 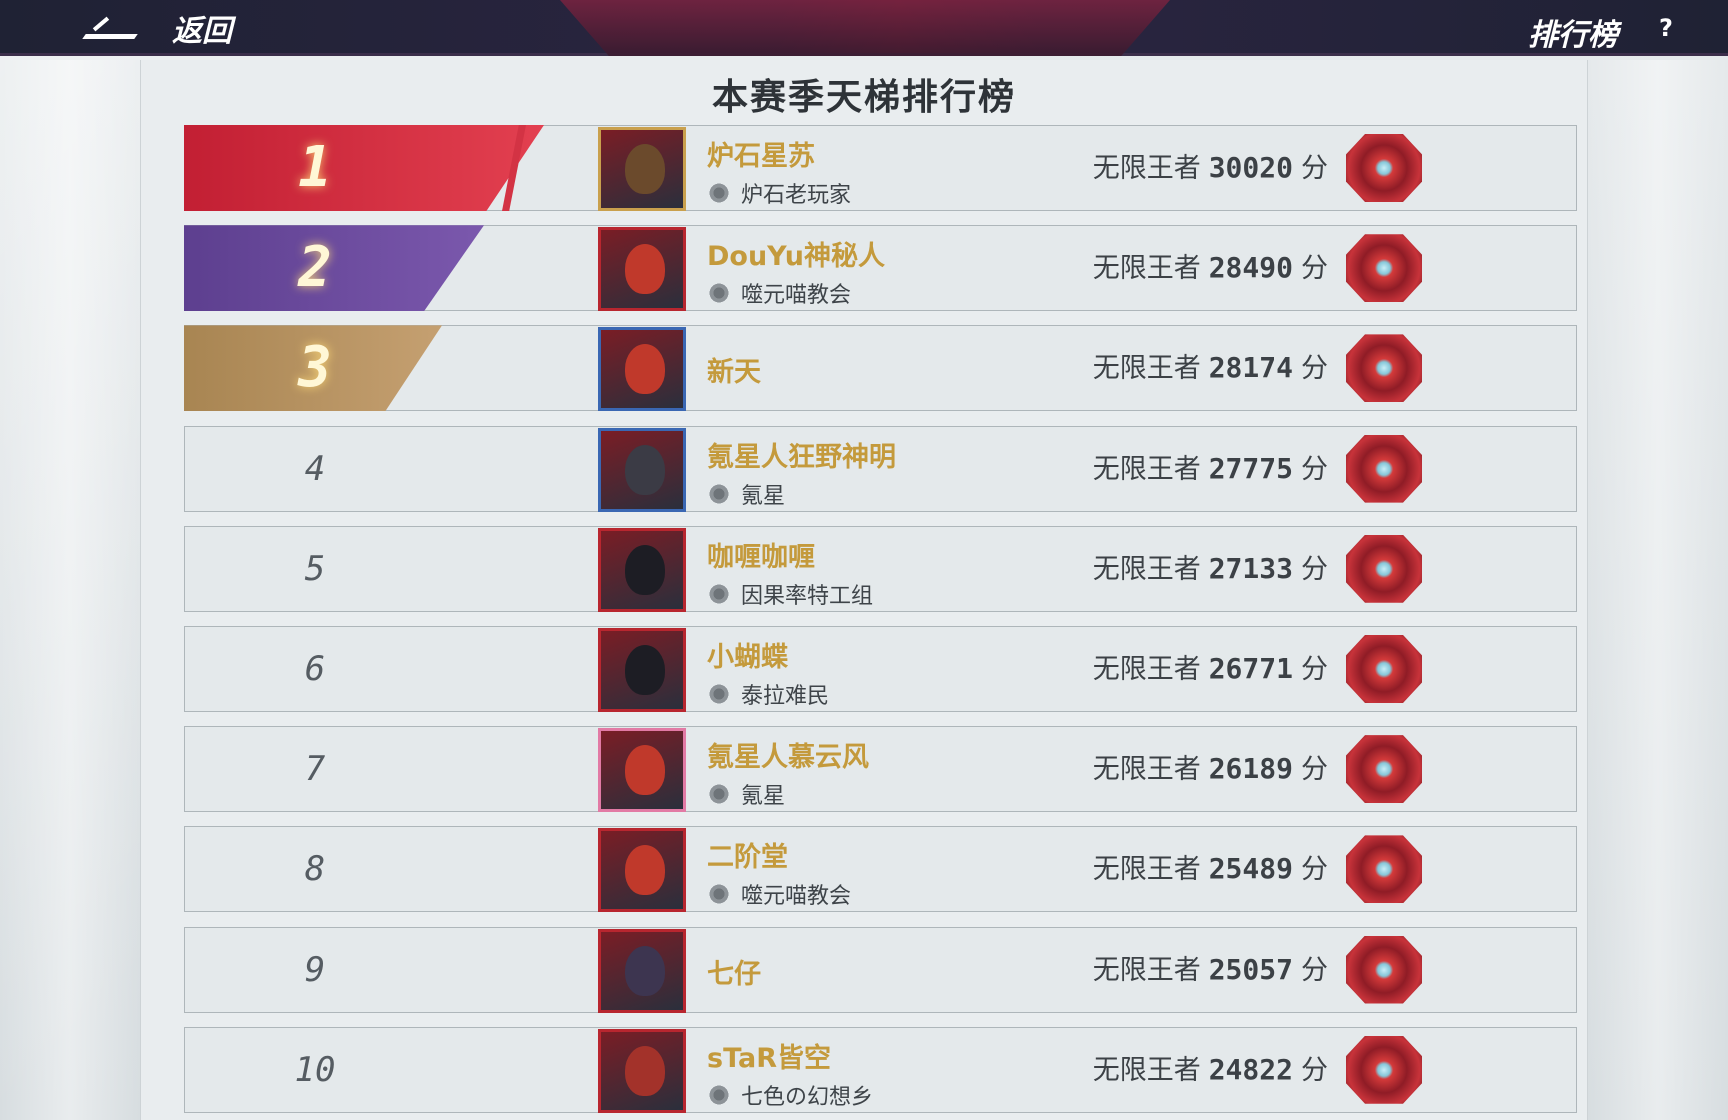 What do you see at coordinates (315, 268) in the screenshot?
I see `rank-number: 2` at bounding box center [315, 268].